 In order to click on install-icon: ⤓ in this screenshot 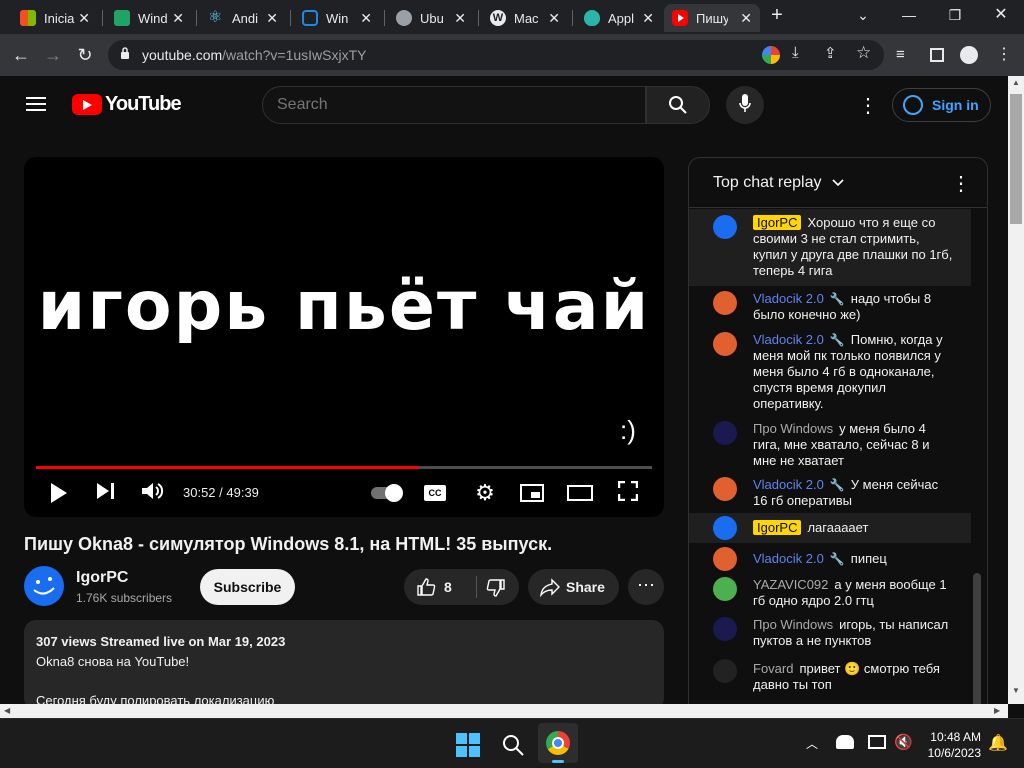, I will do `click(795, 52)`.